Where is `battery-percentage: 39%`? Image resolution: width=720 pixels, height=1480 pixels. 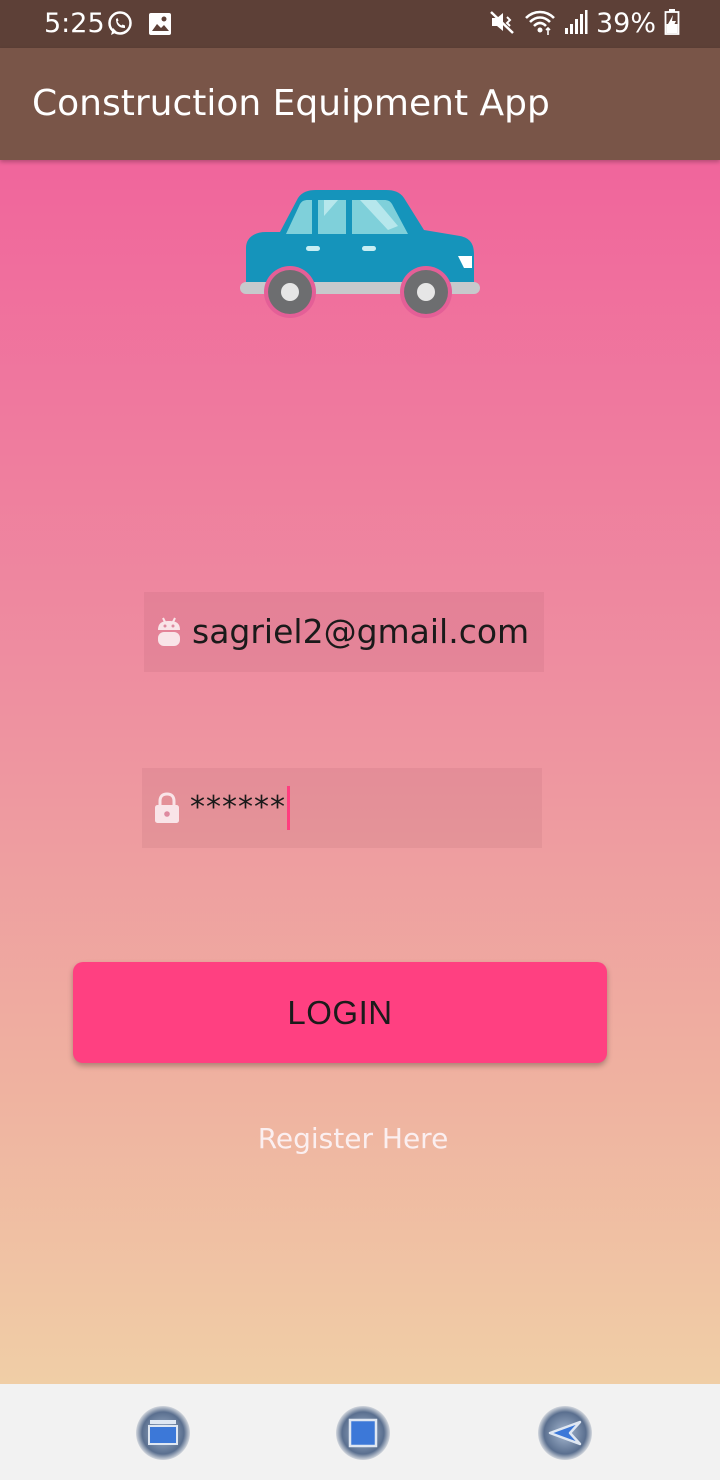
battery-percentage: 39% is located at coordinates (625, 23).